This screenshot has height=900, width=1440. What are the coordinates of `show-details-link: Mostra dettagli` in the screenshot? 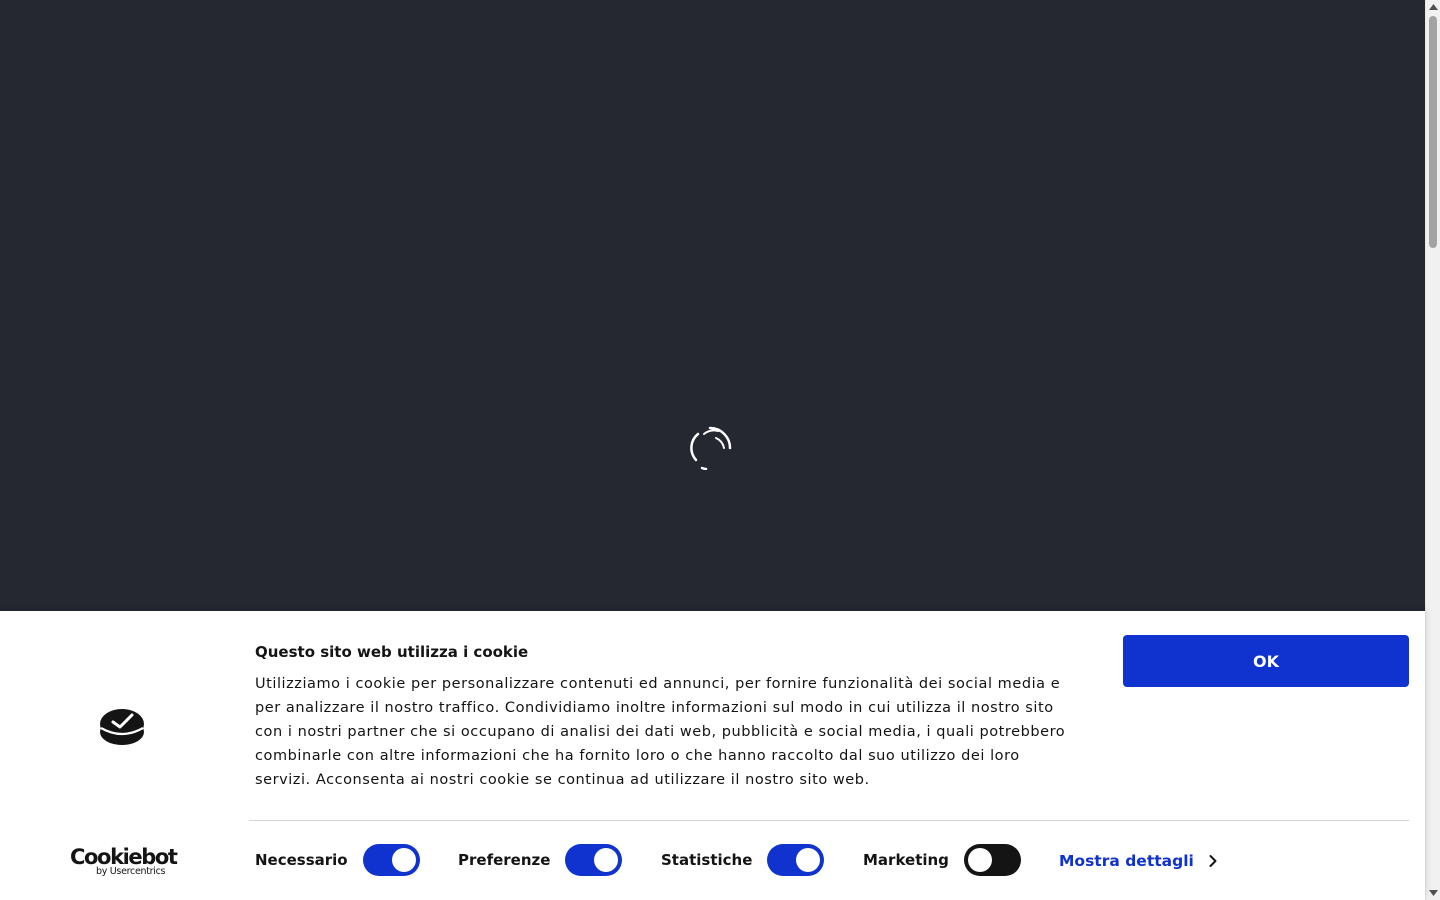 It's located at (1138, 861).